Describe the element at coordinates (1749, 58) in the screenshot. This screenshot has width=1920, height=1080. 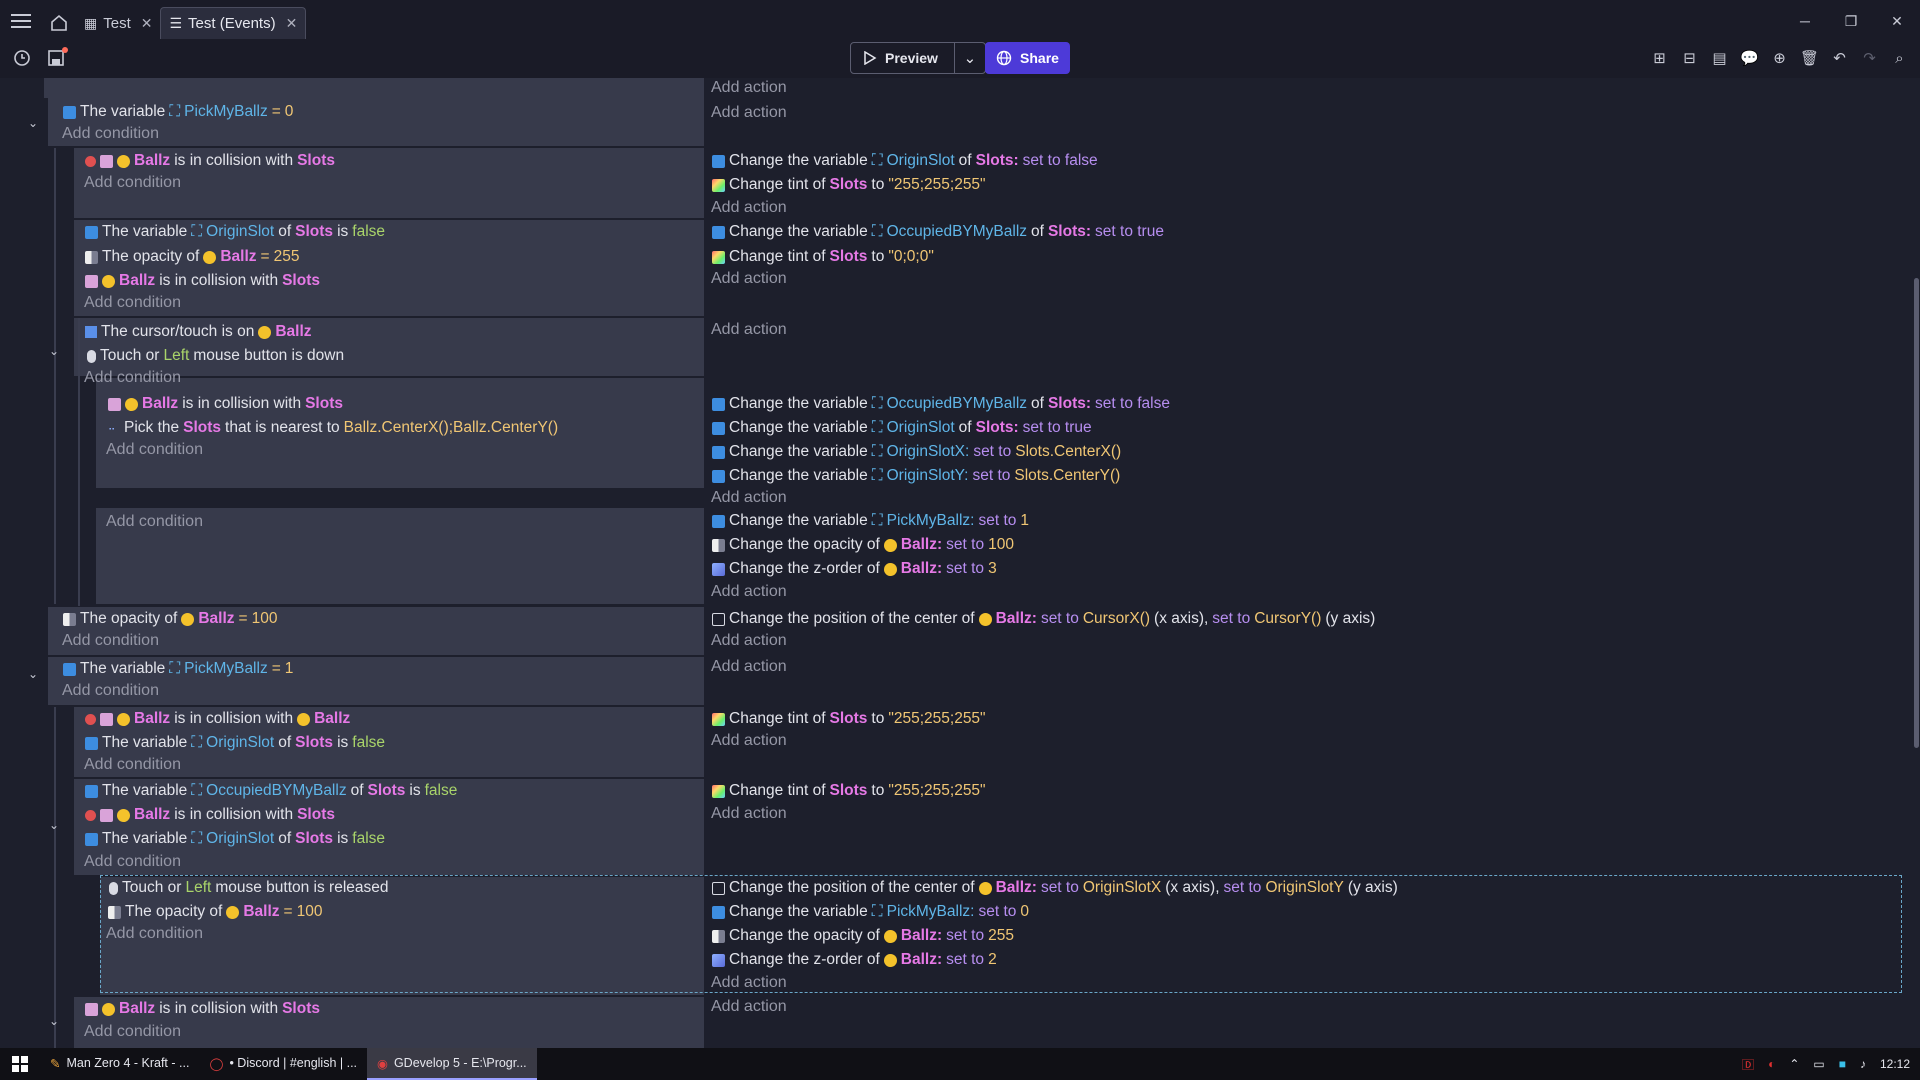
I see `add-comment-icon: 💬` at that location.